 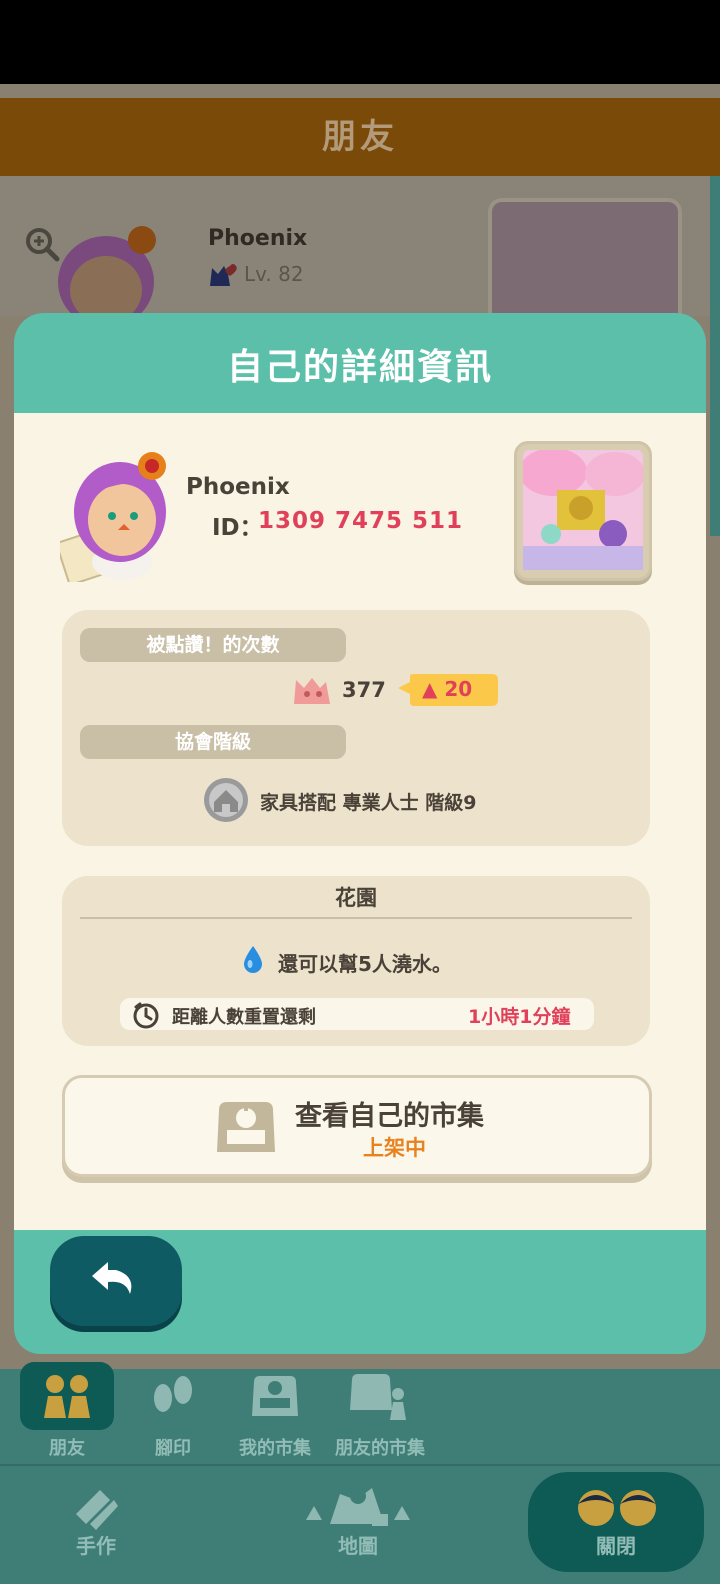 I want to click on close-friends-icon, so click(x=617, y=1507).